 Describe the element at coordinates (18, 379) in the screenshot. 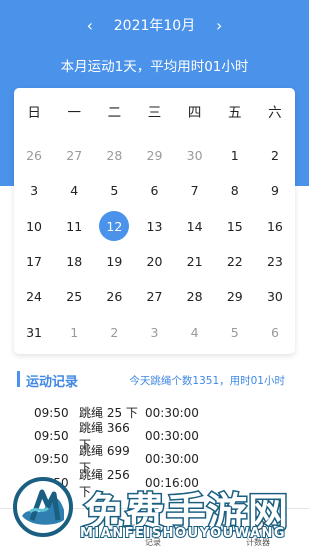

I see `section-accent-bar` at that location.